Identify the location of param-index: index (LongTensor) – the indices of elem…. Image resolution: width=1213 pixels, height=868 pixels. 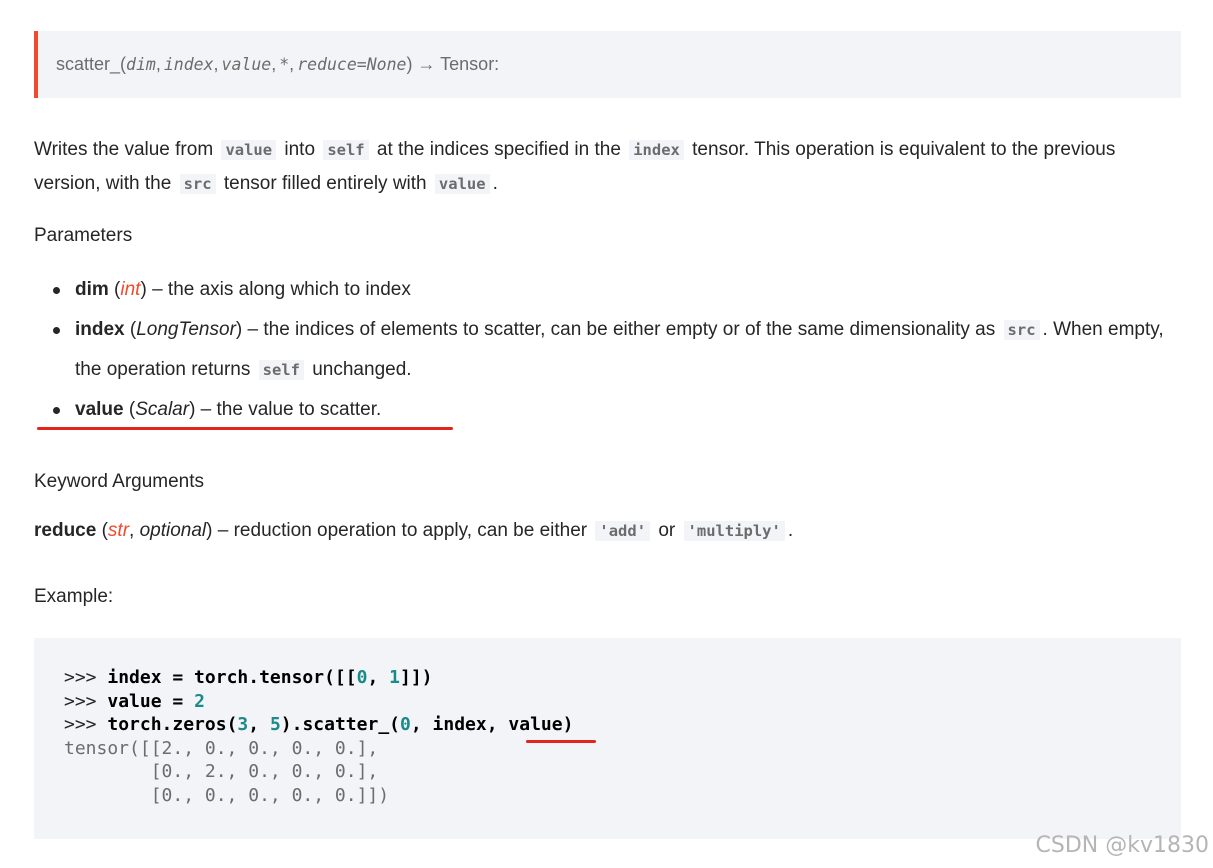
(604, 350).